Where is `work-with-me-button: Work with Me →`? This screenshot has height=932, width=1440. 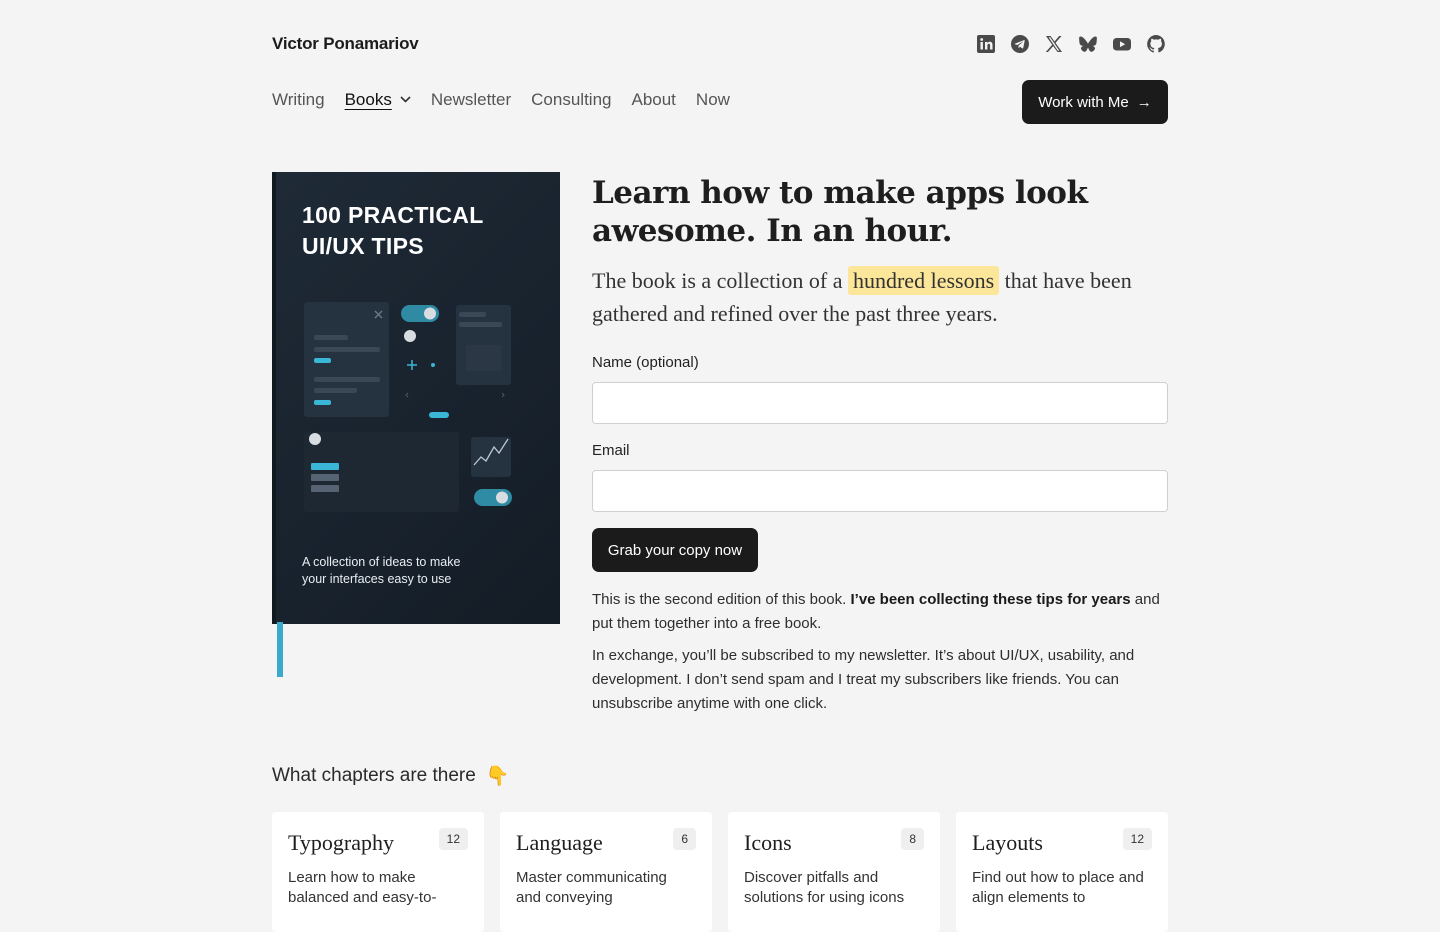 work-with-me-button: Work with Me → is located at coordinates (1095, 102).